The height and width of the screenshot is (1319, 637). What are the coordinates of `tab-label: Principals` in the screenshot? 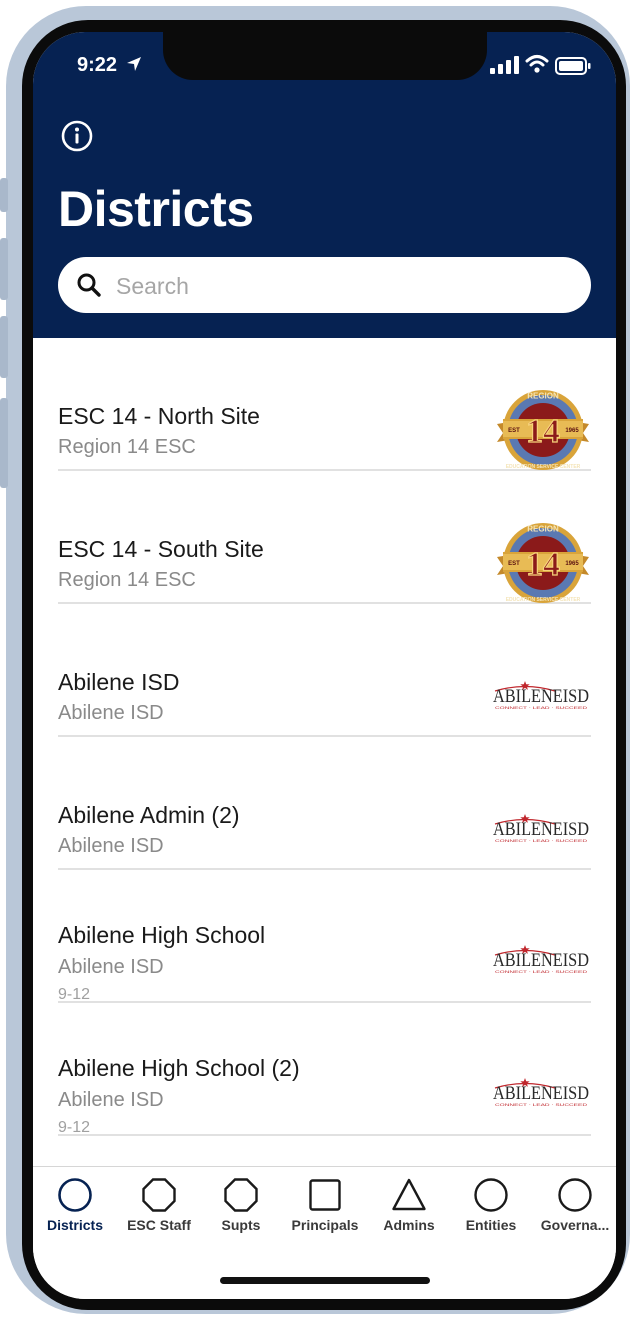 It's located at (325, 1225).